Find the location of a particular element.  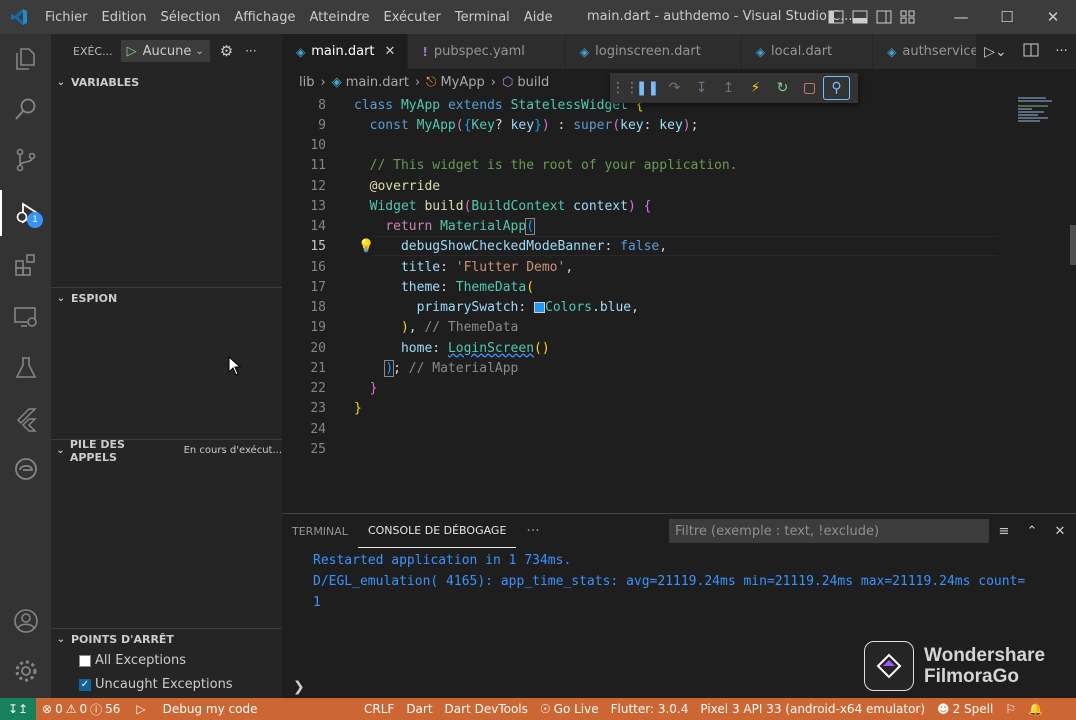

tab-label: pubspec.yaml is located at coordinates (479, 51).